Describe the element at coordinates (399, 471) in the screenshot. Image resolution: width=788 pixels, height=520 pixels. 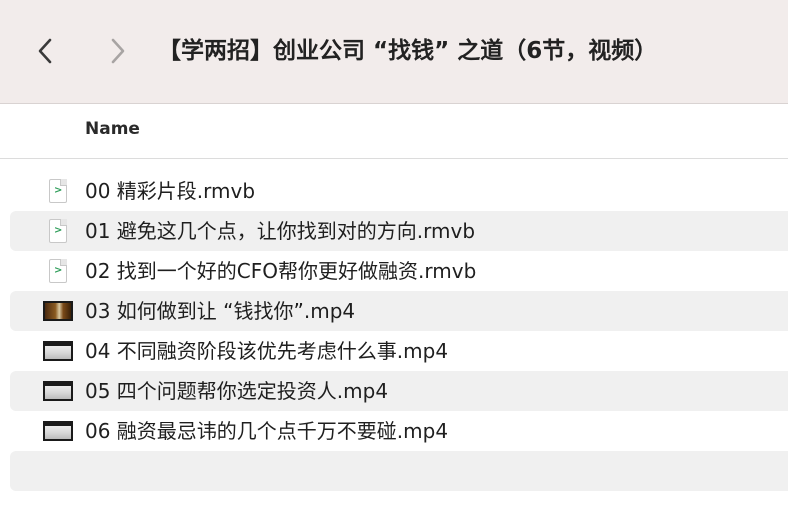
I see `empty-row` at that location.